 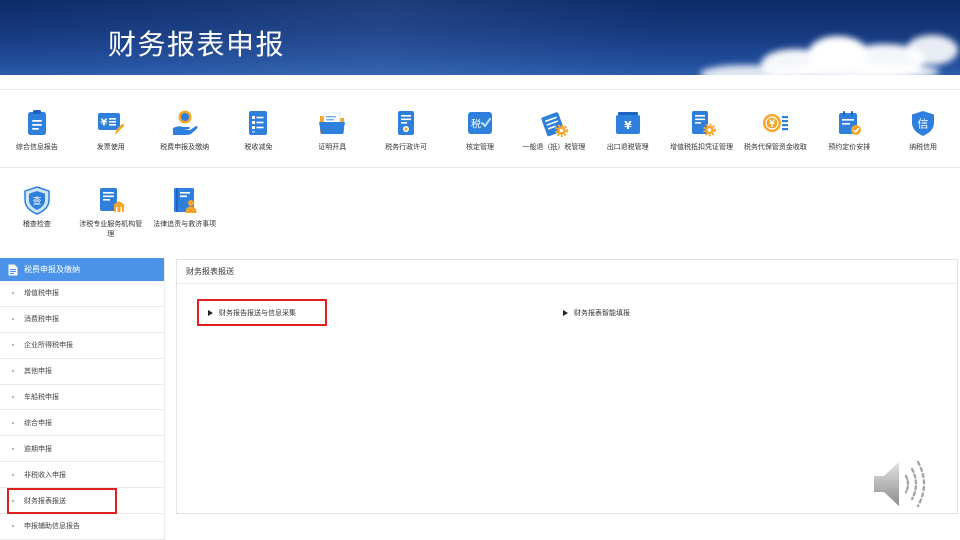 What do you see at coordinates (41, 319) in the screenshot?
I see `sidebar-item-label: 消费税申报` at bounding box center [41, 319].